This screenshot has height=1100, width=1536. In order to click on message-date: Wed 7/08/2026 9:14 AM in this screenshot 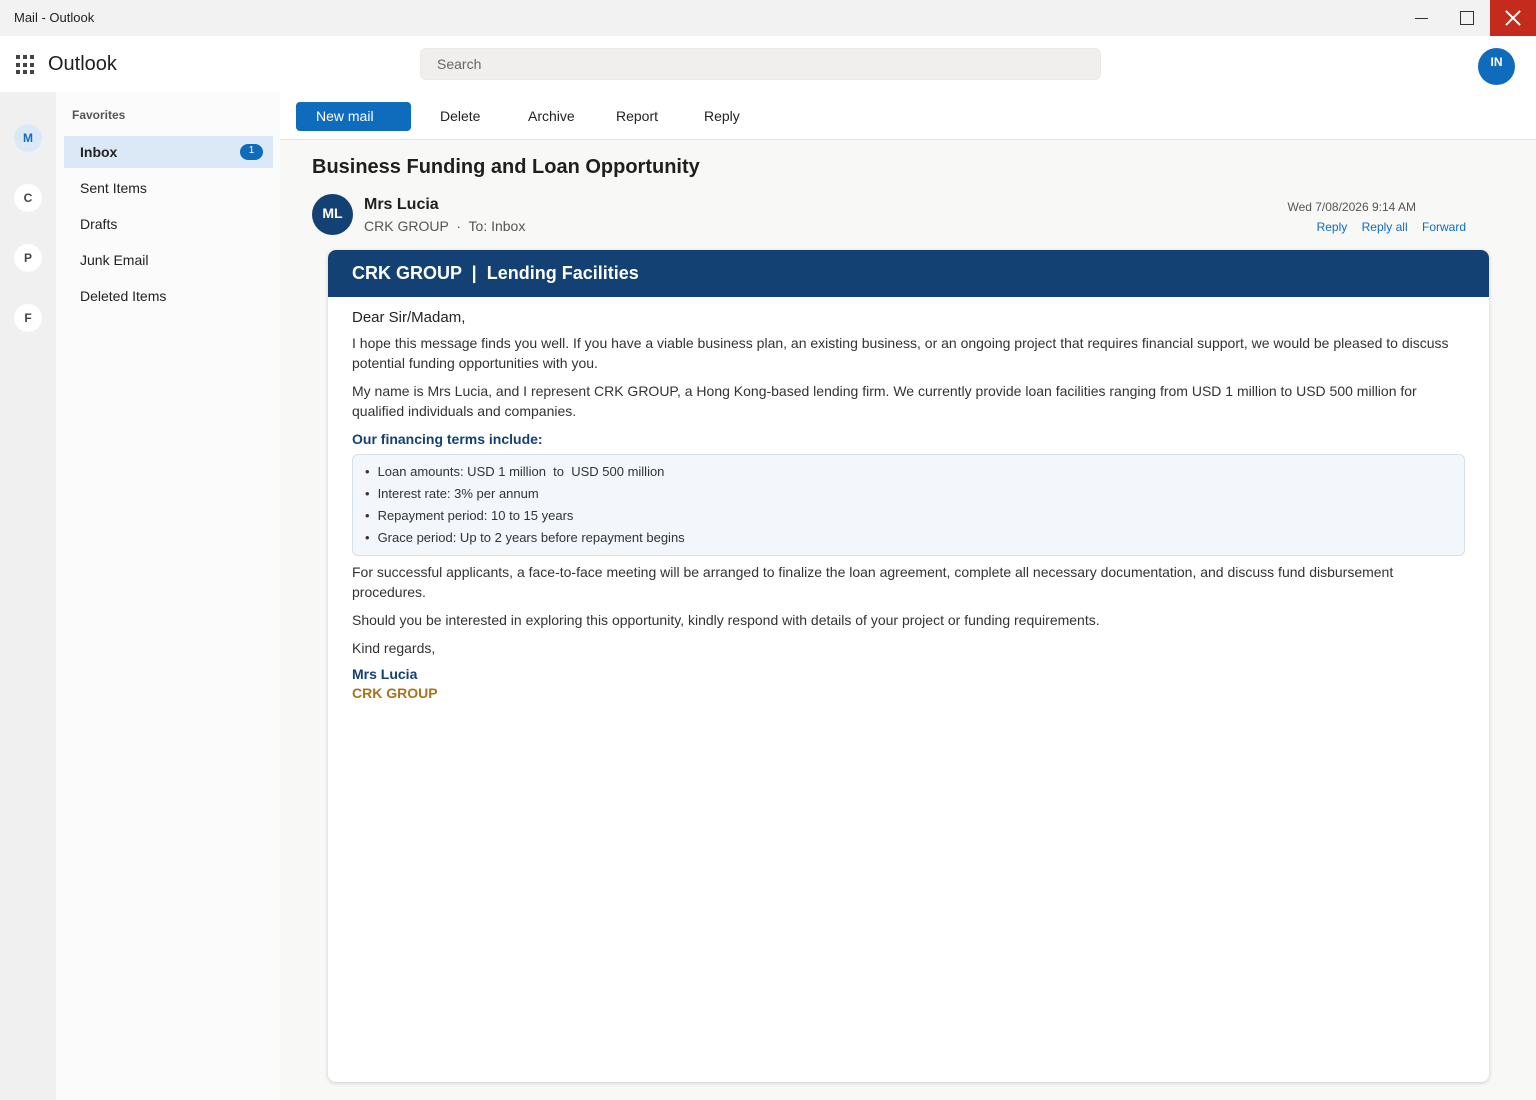, I will do `click(1351, 207)`.